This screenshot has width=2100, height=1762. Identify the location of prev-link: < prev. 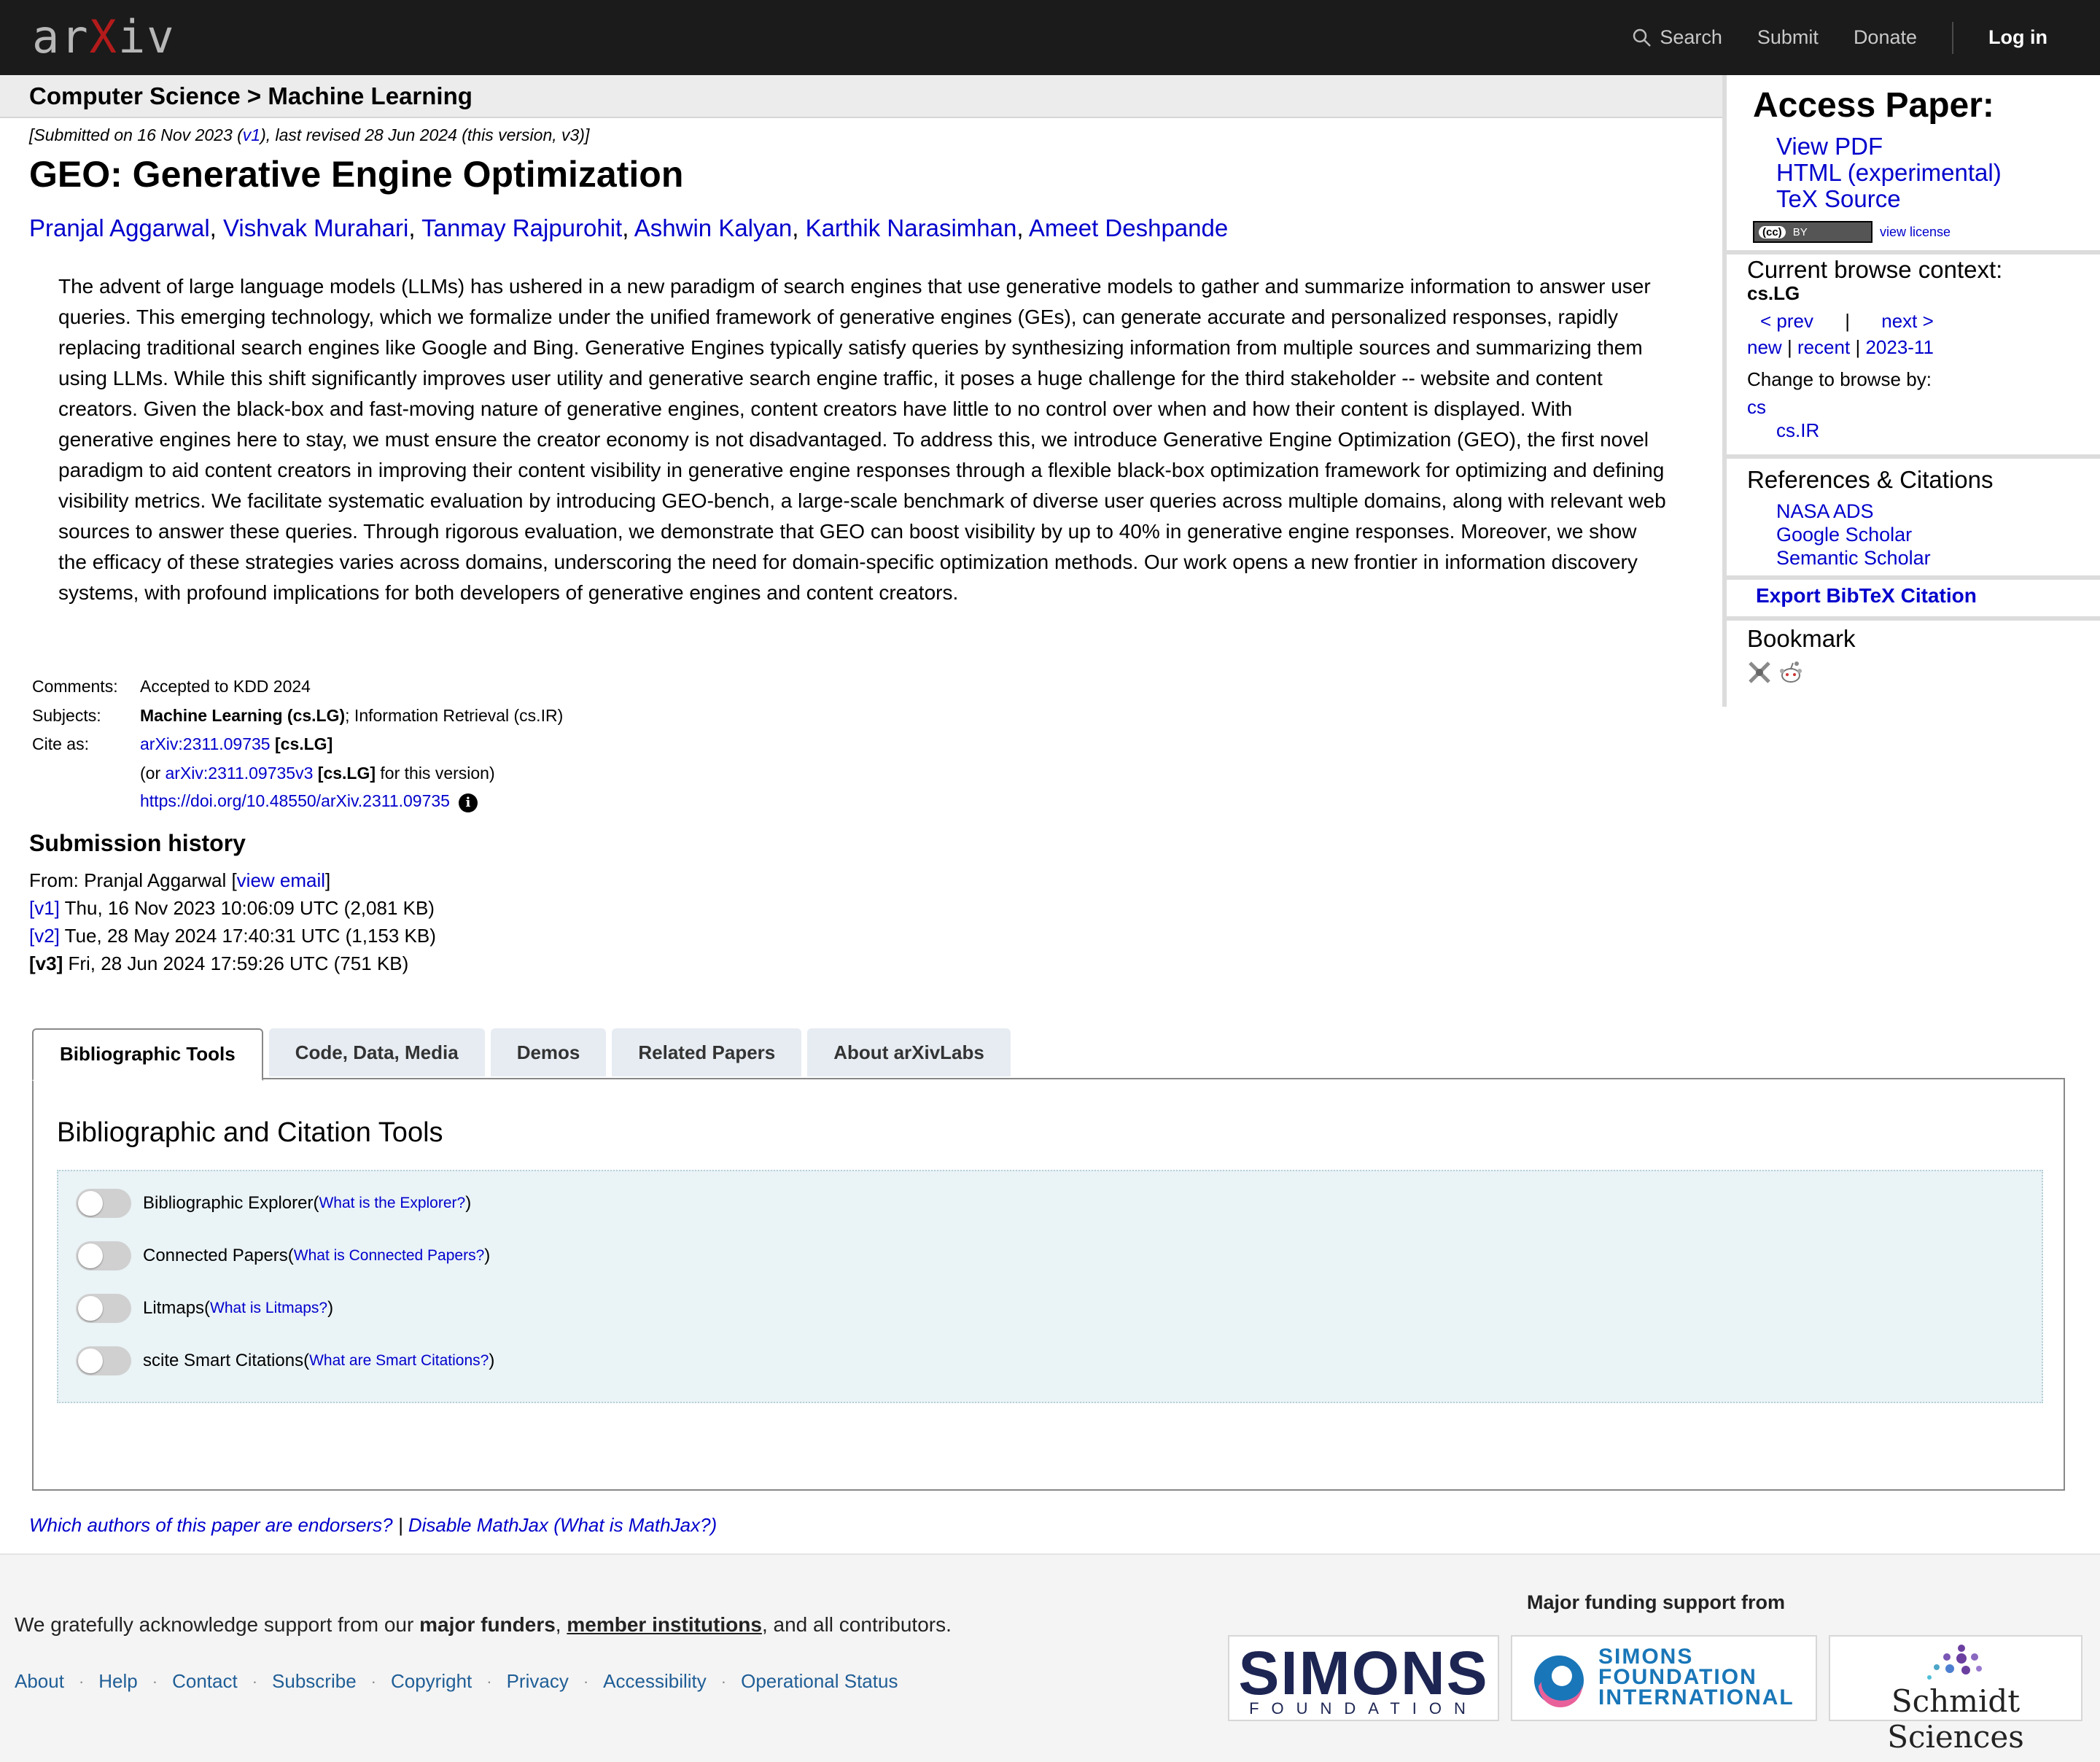
(1786, 321).